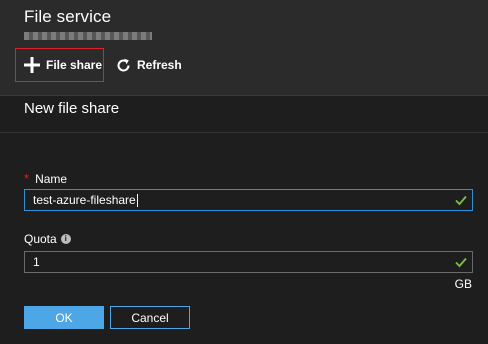  Describe the element at coordinates (51, 178) in the screenshot. I see `name-label-text: Name` at that location.